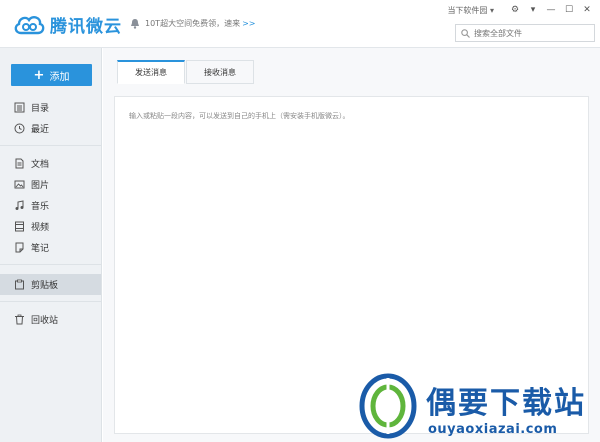 This screenshot has height=442, width=600. Describe the element at coordinates (248, 23) in the screenshot. I see `notice-link: >>` at that location.